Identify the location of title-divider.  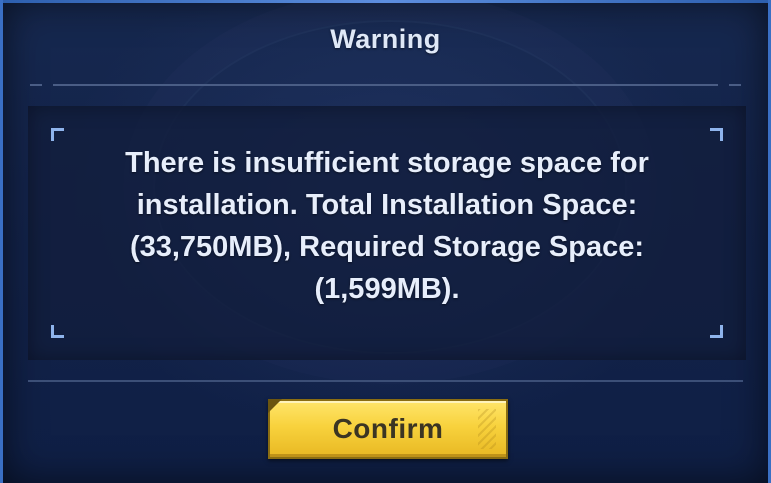
(385, 85).